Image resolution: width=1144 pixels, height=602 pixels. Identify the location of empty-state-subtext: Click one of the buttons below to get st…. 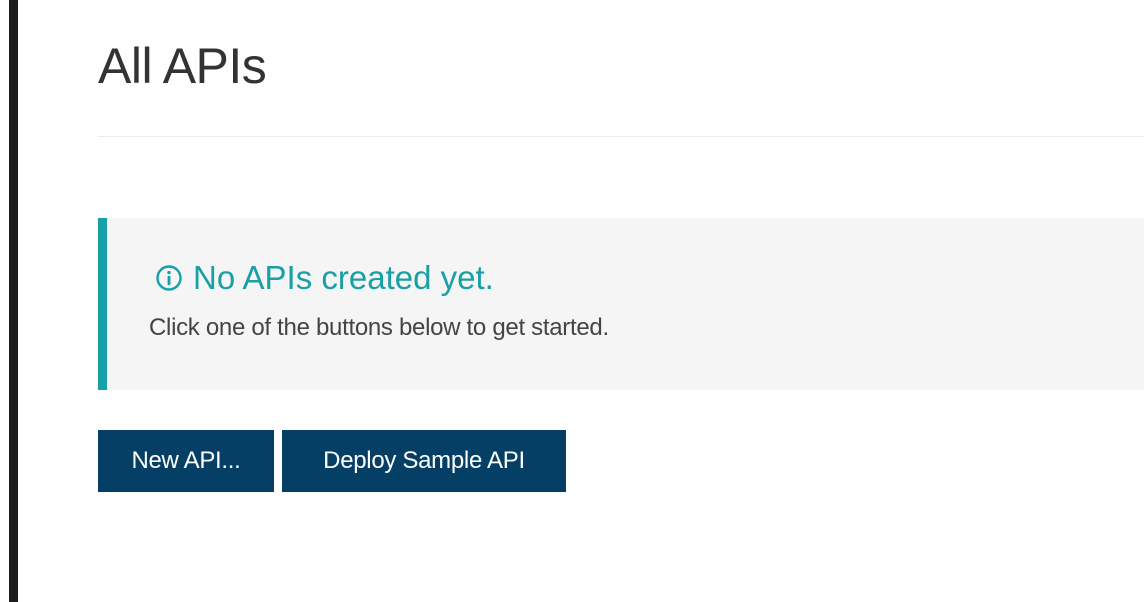
(379, 327).